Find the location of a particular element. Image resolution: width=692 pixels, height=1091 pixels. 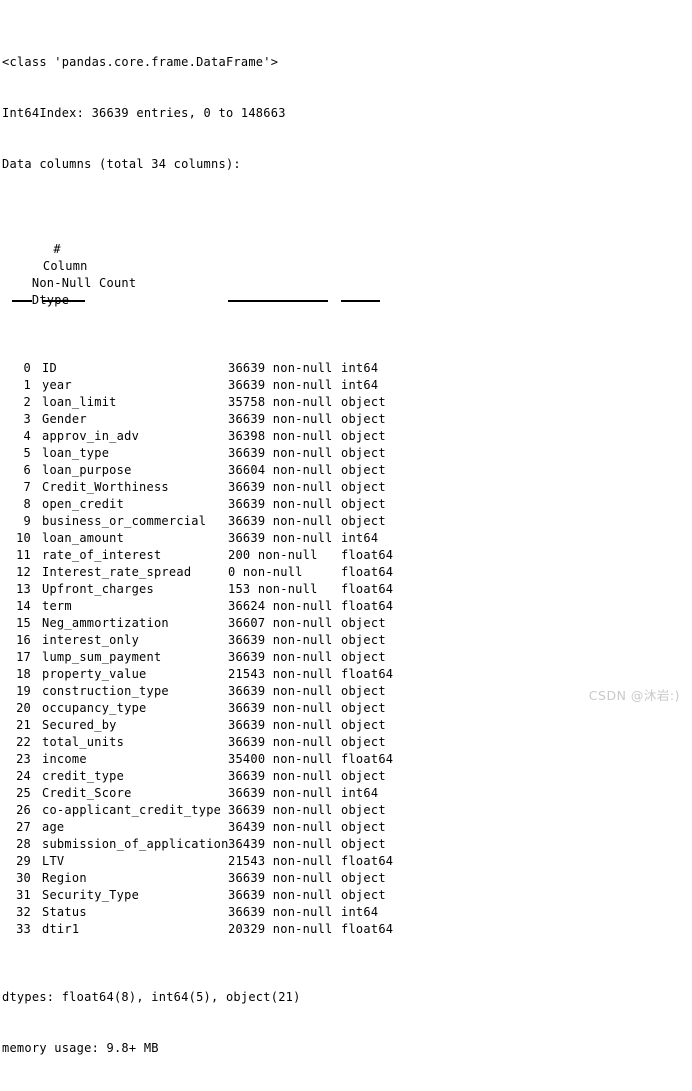

row-count: 35400 non-null is located at coordinates (280, 759).